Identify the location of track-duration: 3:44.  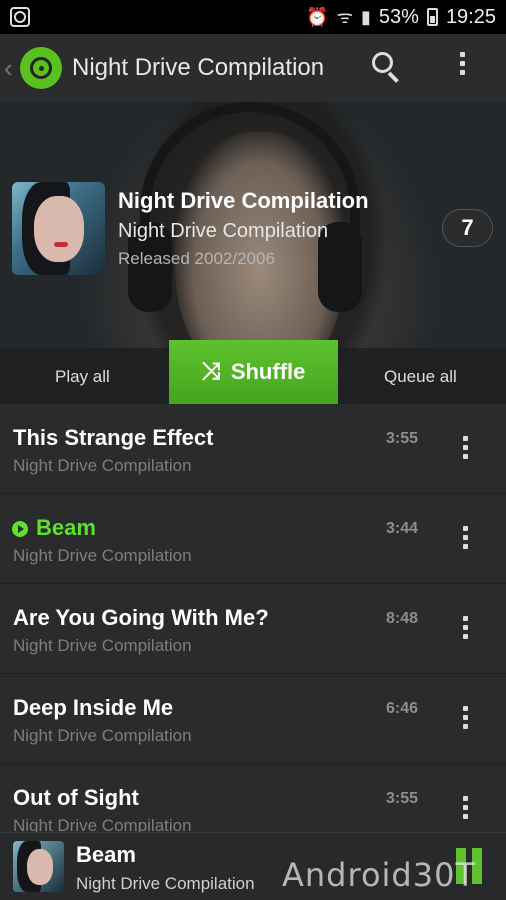
(402, 528).